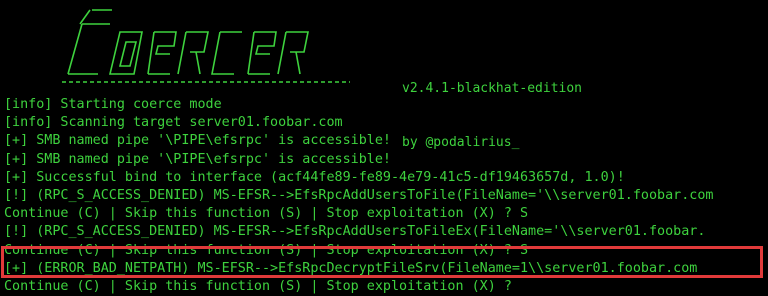 This screenshot has width=768, height=296. I want to click on coercer-ascii-logo, so click(210, 47).